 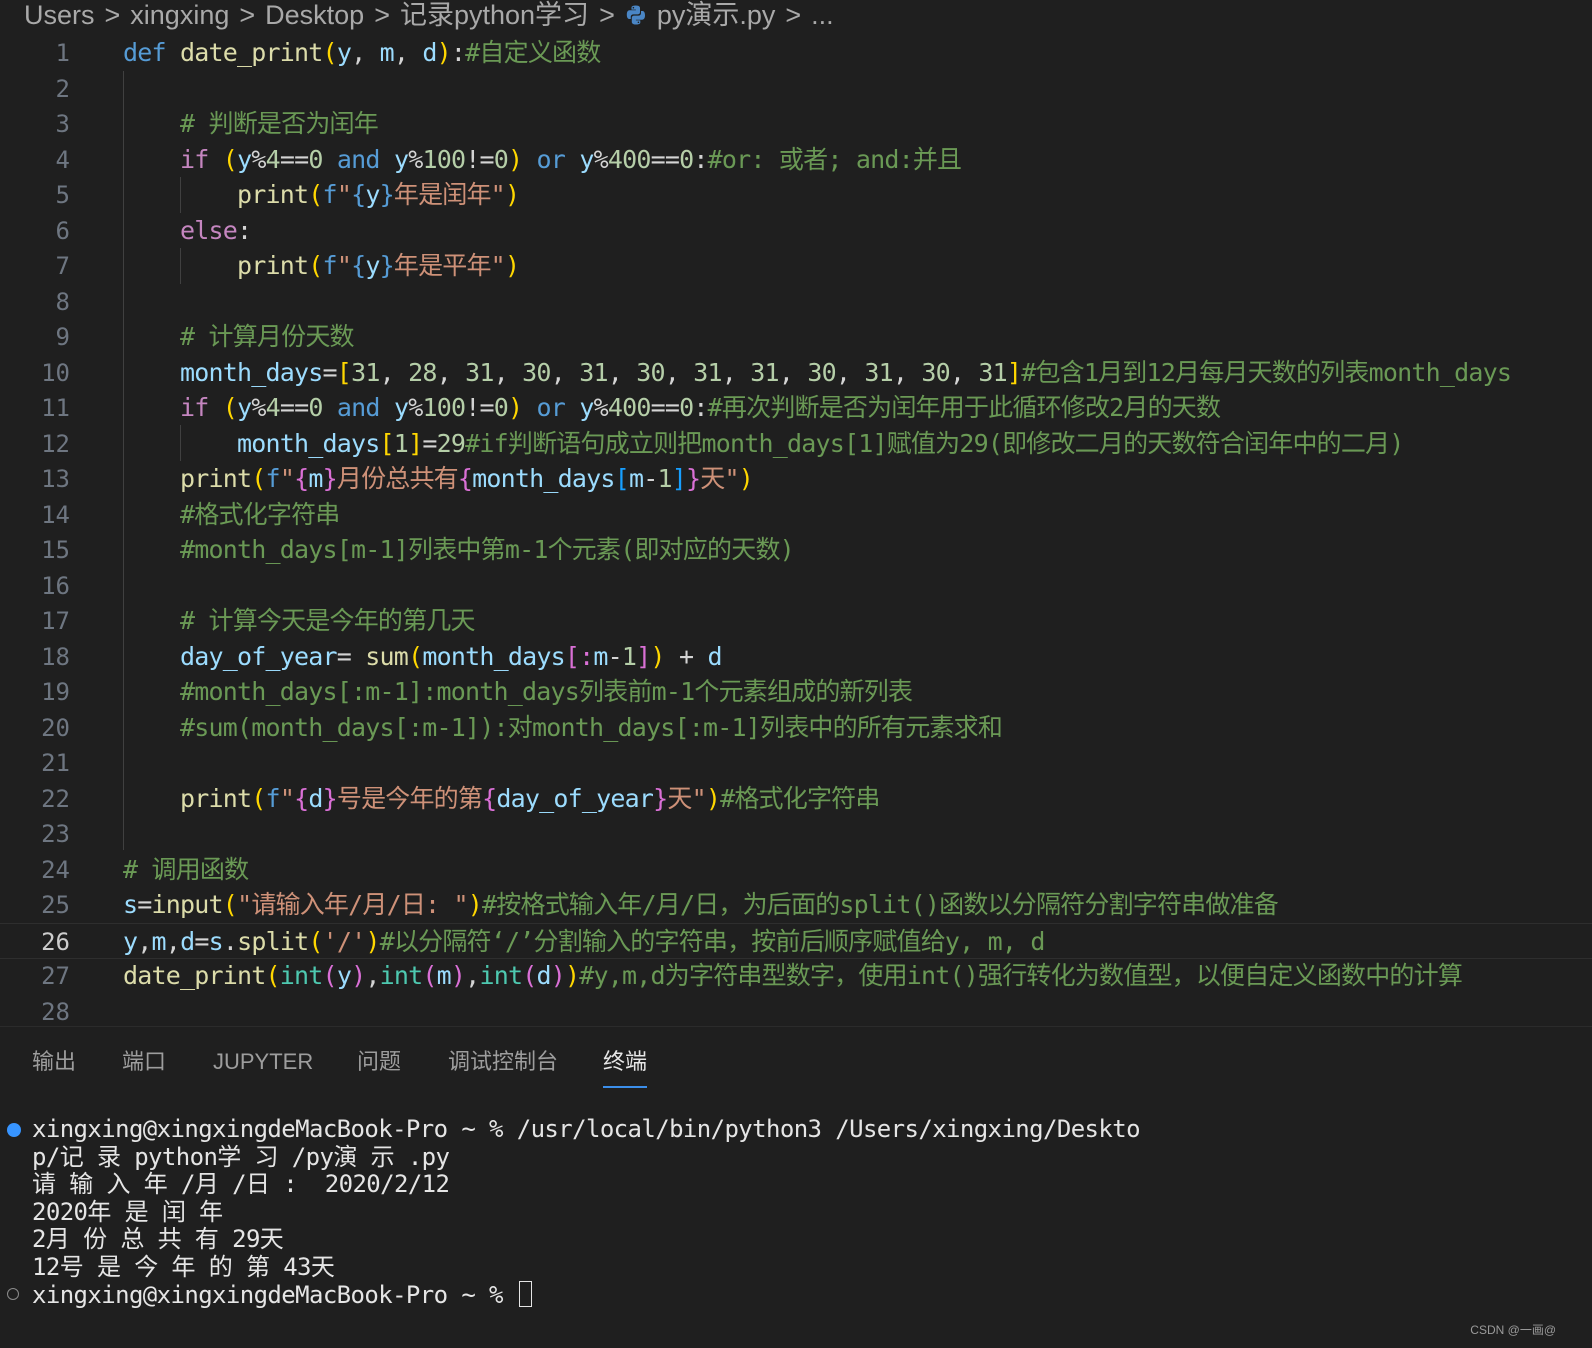 What do you see at coordinates (458, 52) in the screenshot?
I see `code-token: :` at bounding box center [458, 52].